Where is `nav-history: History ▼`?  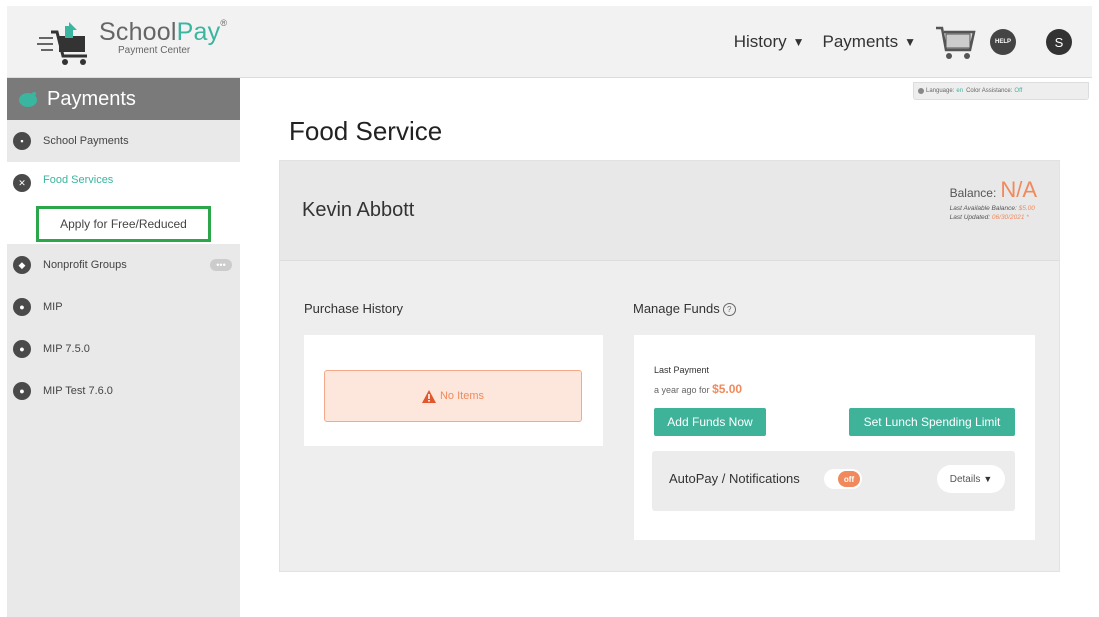 nav-history: History ▼ is located at coordinates (769, 42).